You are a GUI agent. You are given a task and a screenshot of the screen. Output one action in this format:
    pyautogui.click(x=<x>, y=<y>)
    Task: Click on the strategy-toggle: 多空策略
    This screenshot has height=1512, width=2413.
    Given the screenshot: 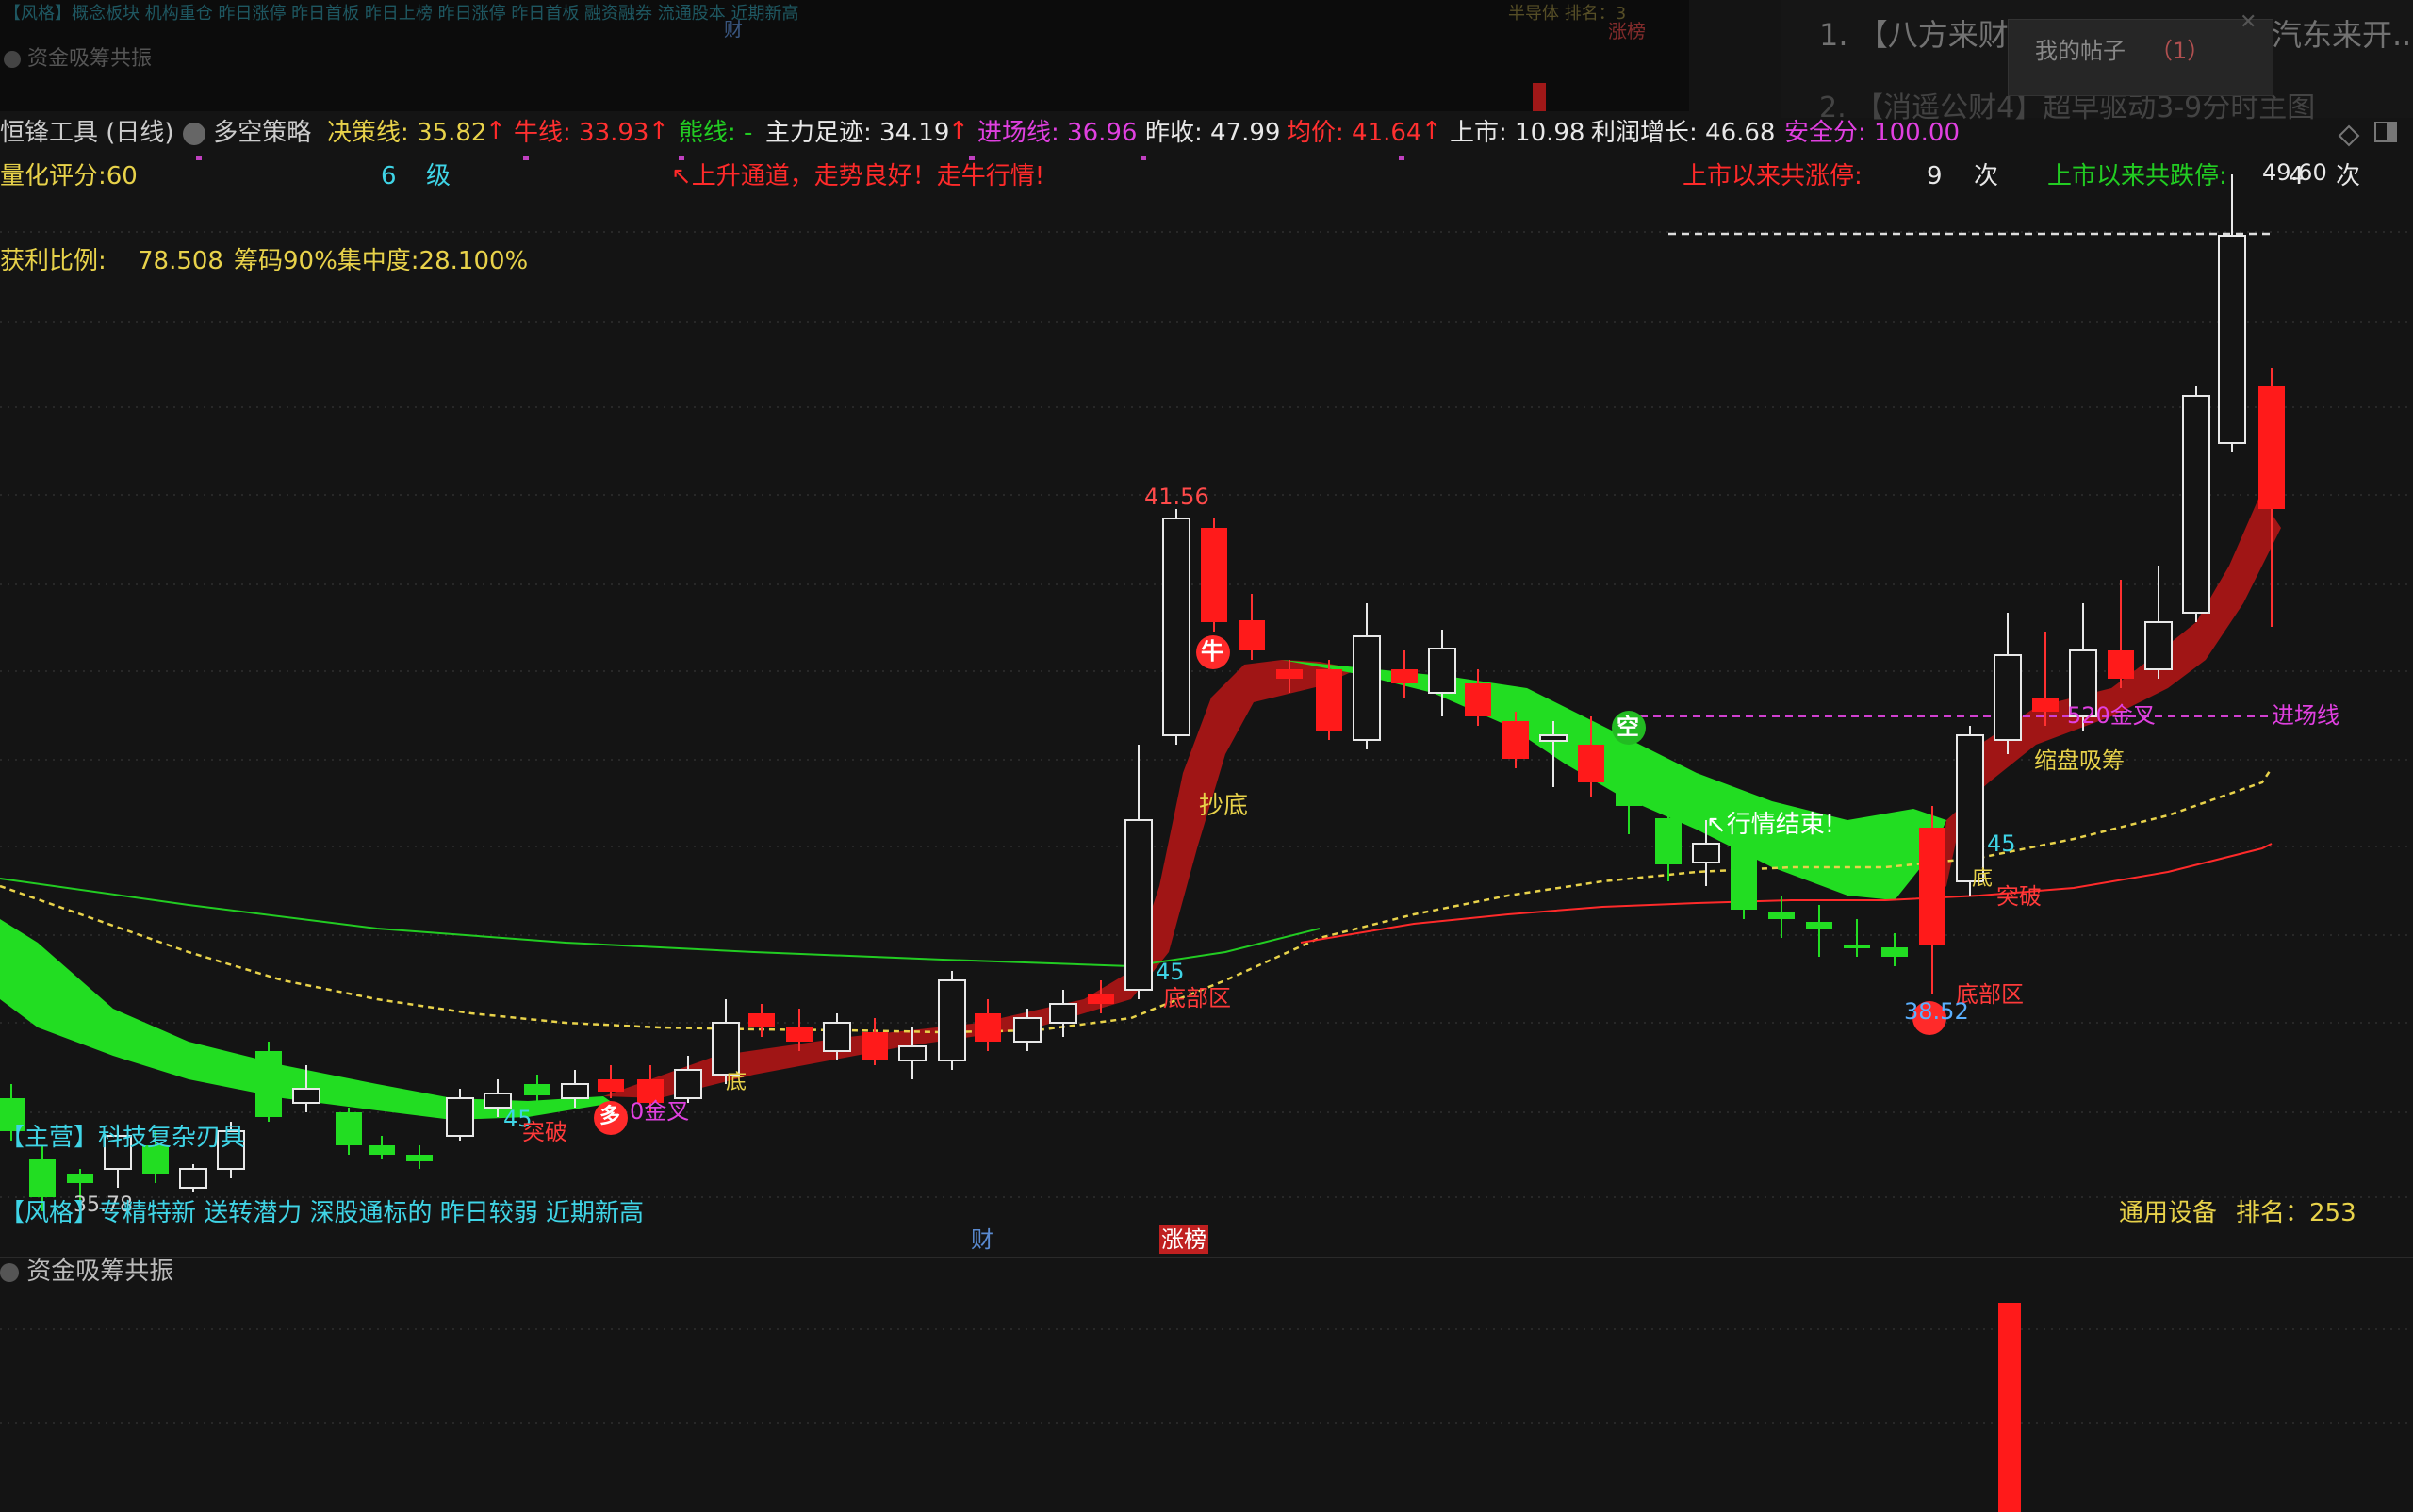 What is the action you would take?
    pyautogui.click(x=247, y=133)
    